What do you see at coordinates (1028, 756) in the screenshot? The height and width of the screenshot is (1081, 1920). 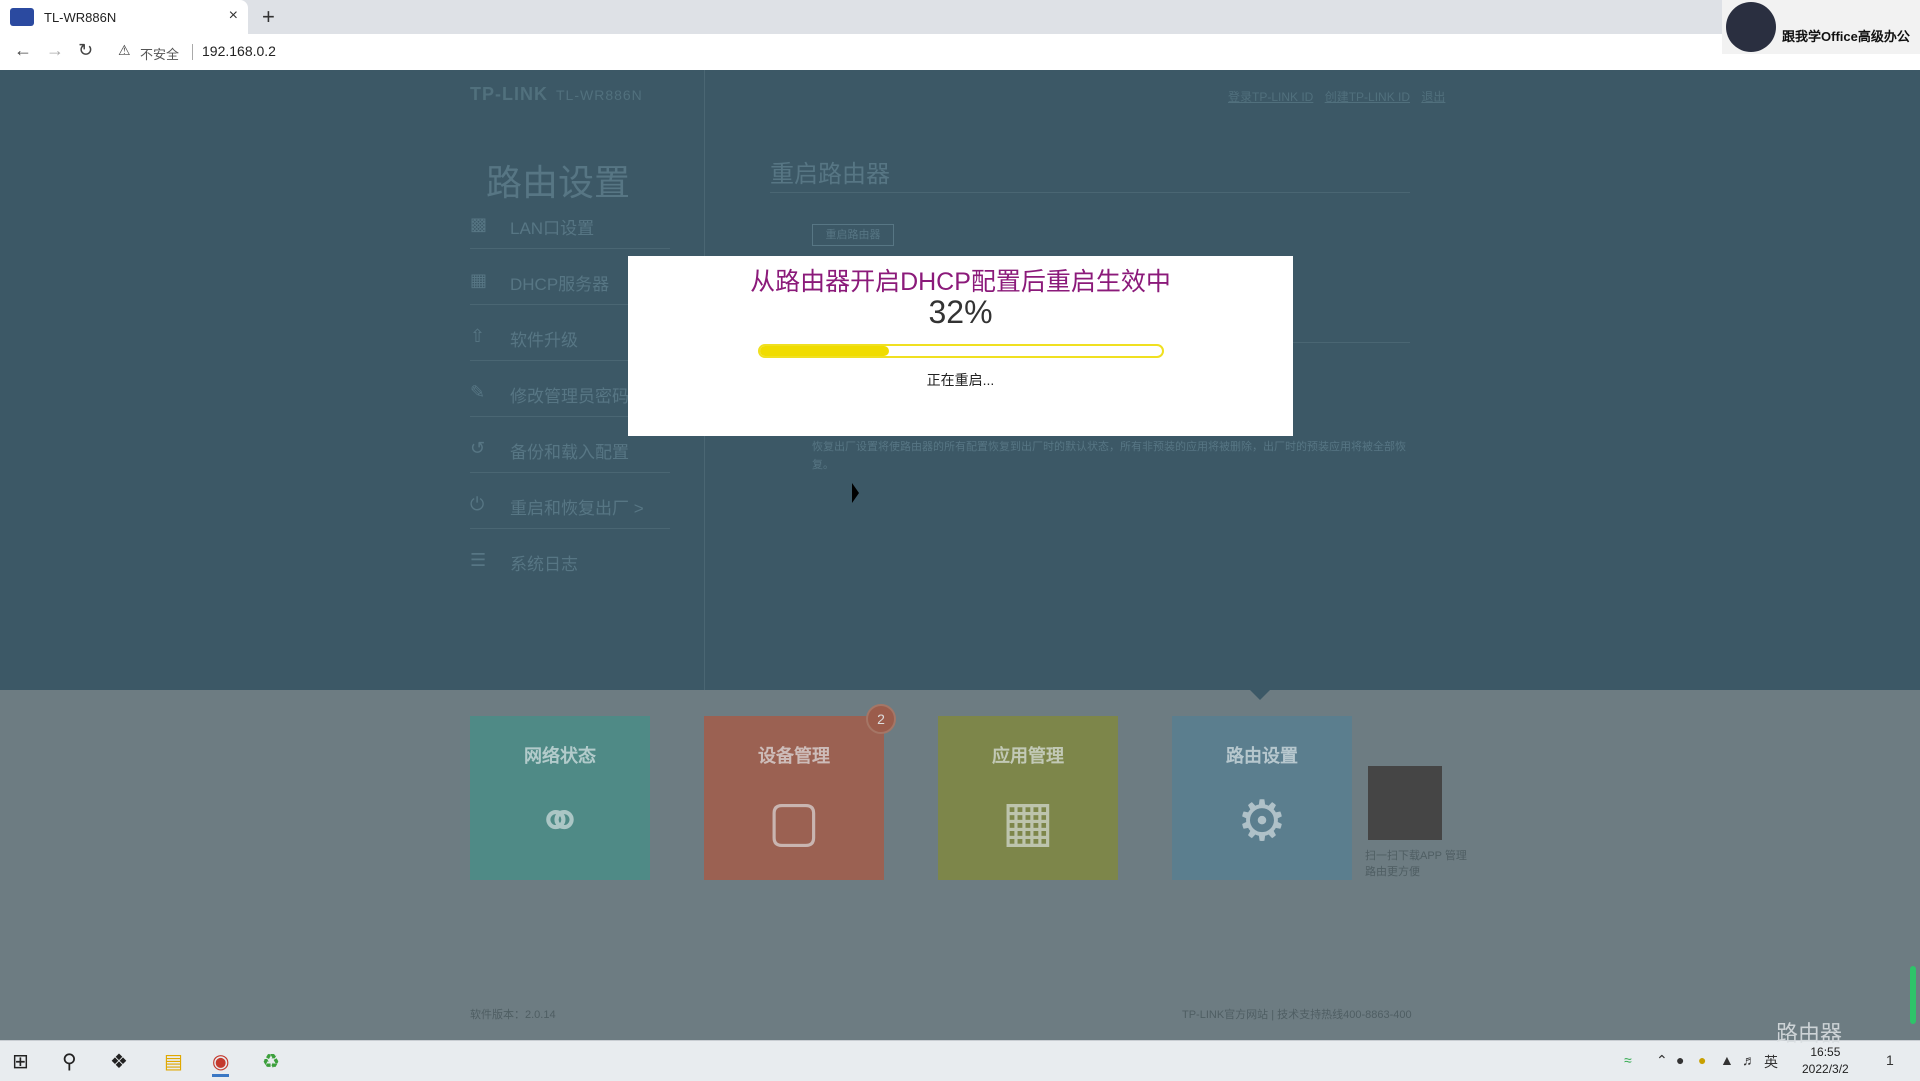 I see `tile-label: 应用管理` at bounding box center [1028, 756].